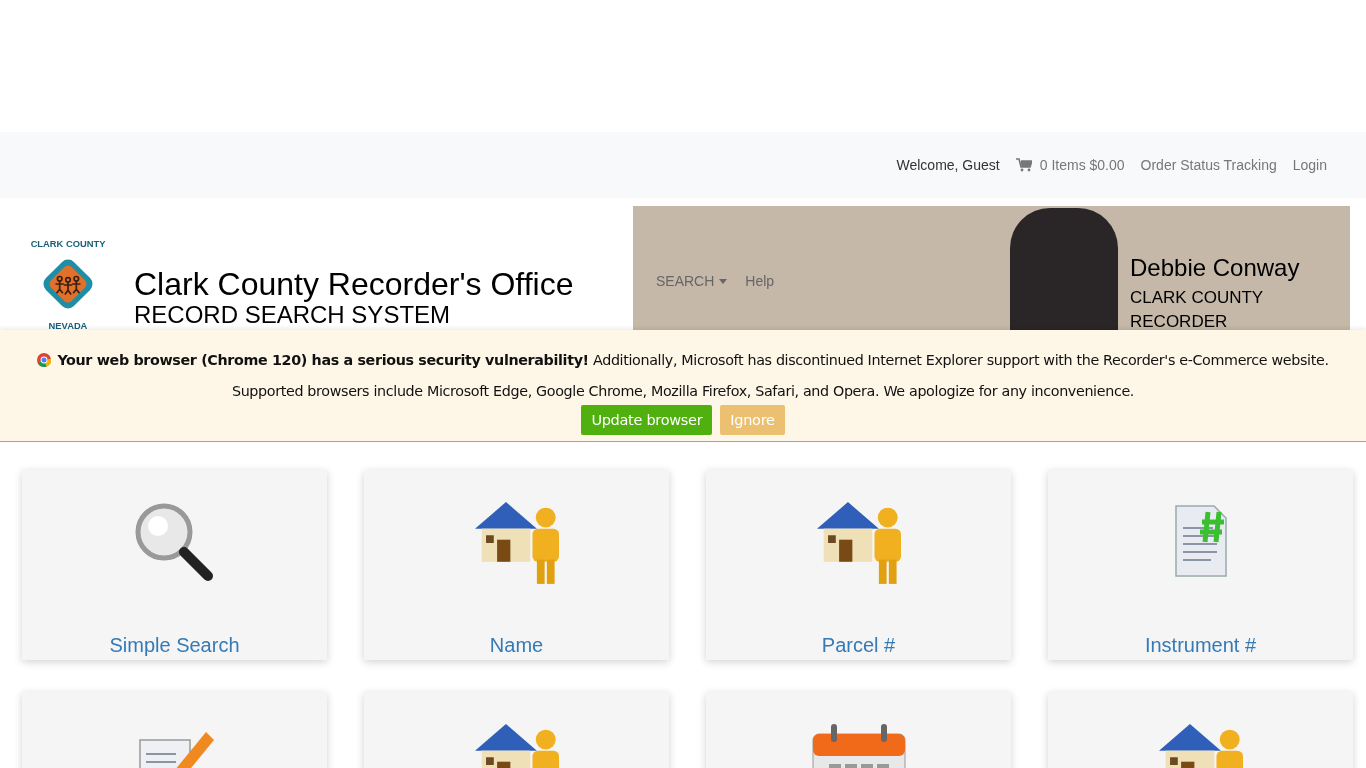 The height and width of the screenshot is (768, 1366). What do you see at coordinates (1200, 645) in the screenshot?
I see `card-label: Instrument #` at bounding box center [1200, 645].